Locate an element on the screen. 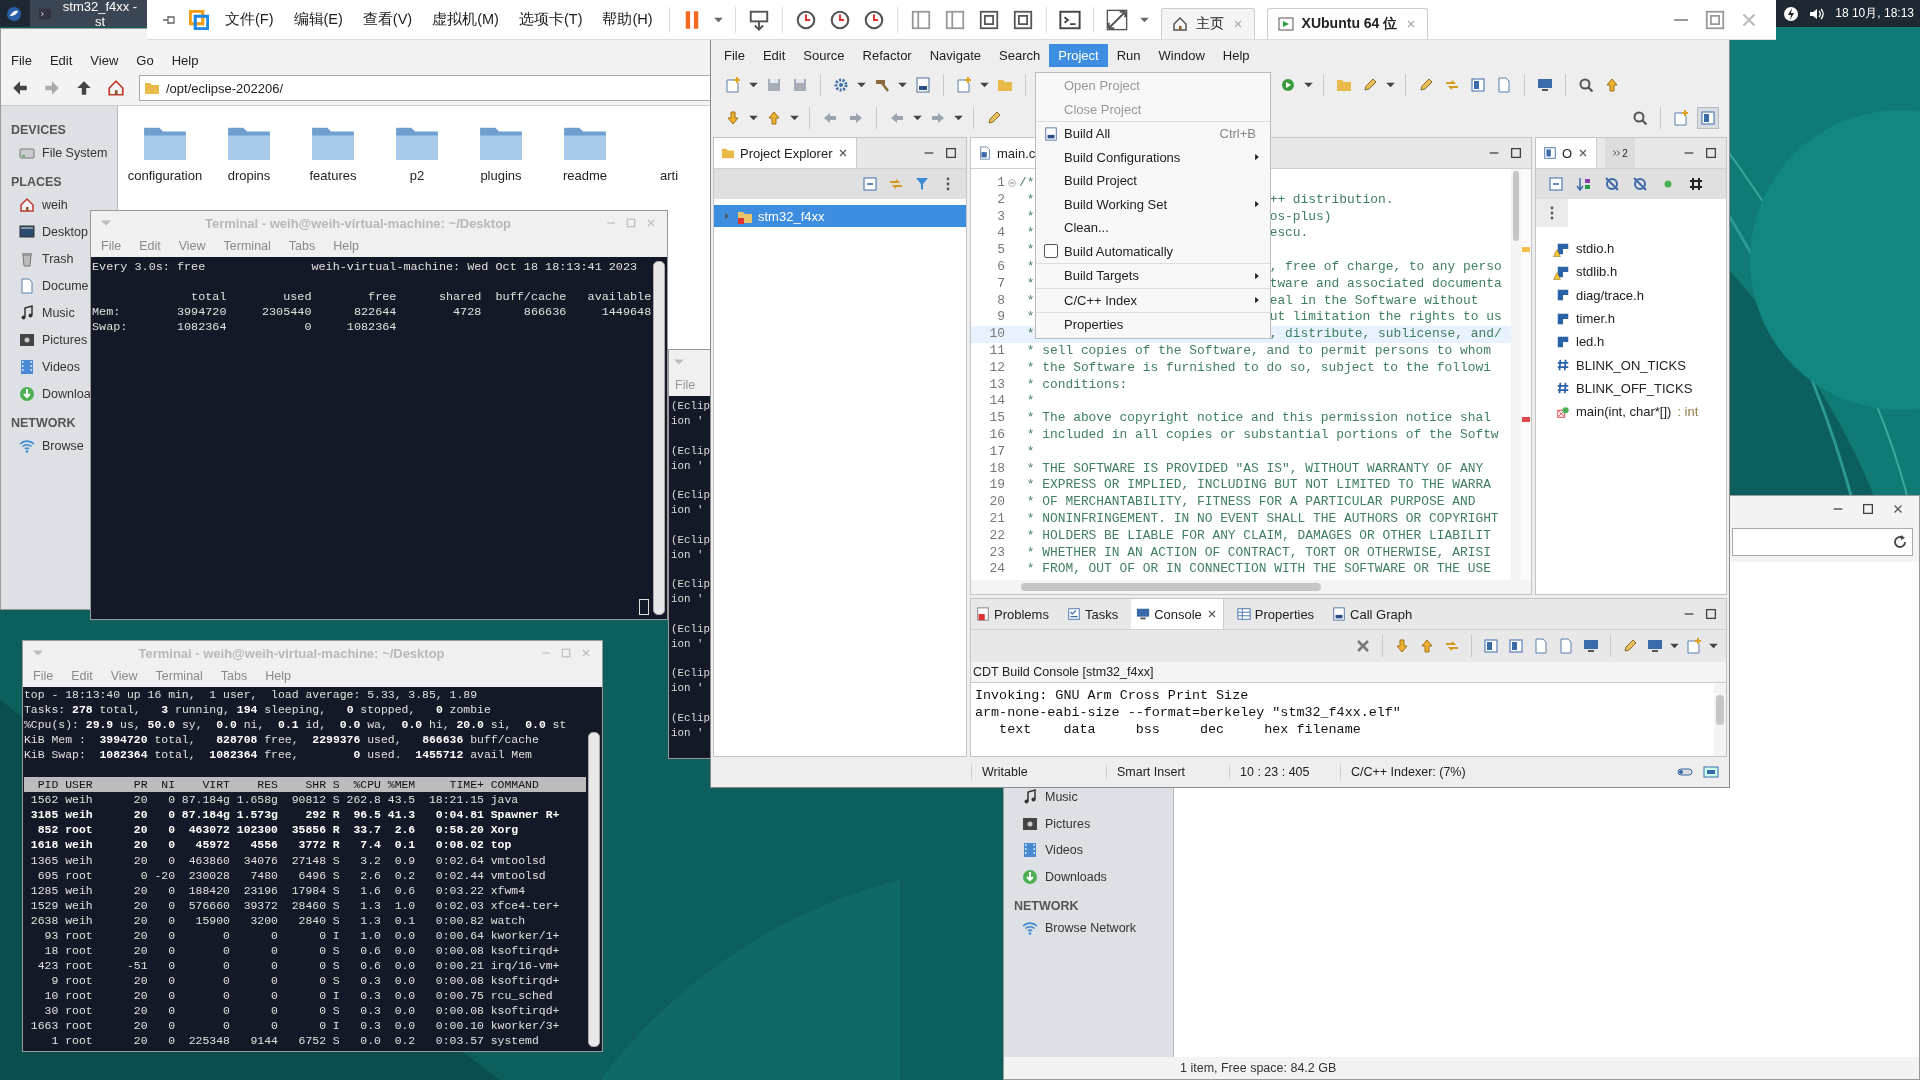  menu-item: View is located at coordinates (104, 60).